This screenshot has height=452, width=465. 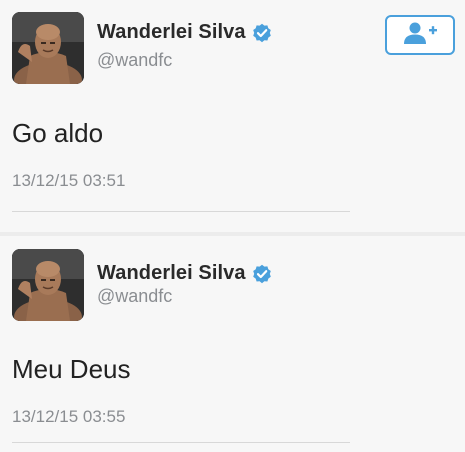 What do you see at coordinates (71, 369) in the screenshot?
I see `tweet-text: Meu Deus` at bounding box center [71, 369].